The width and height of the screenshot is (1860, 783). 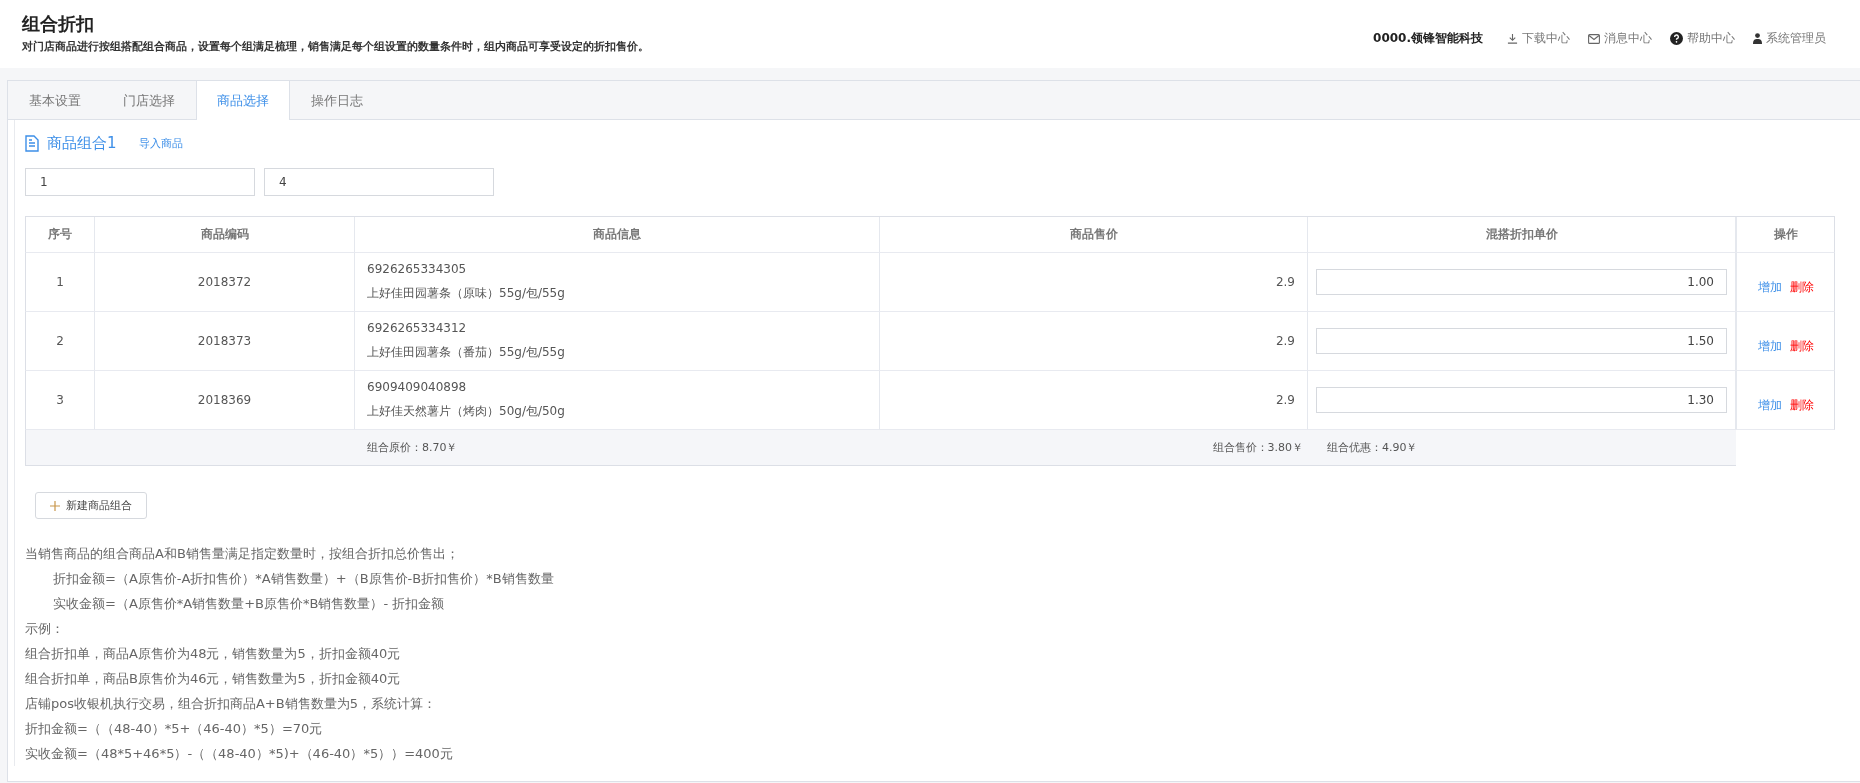 What do you see at coordinates (242, 554) in the screenshot?
I see `note-text: 当销售商品的组合商品A和B销售量满足指定数量时，按组合折扣总价售出；` at bounding box center [242, 554].